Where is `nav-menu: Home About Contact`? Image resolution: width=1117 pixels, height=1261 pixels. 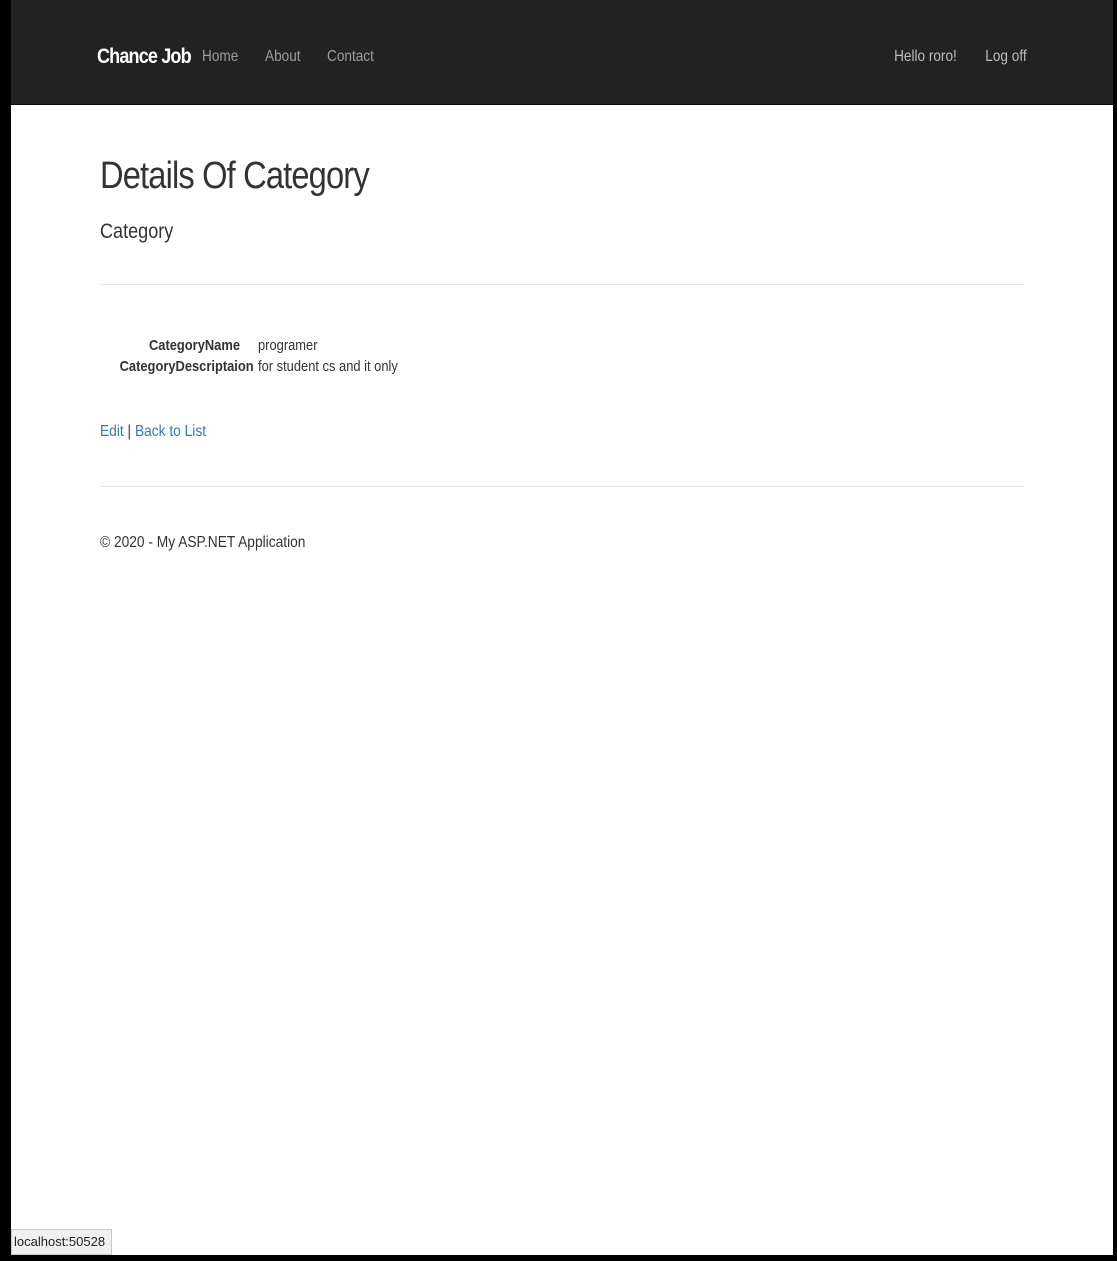
nav-menu: Home About Contact is located at coordinates (292, 57).